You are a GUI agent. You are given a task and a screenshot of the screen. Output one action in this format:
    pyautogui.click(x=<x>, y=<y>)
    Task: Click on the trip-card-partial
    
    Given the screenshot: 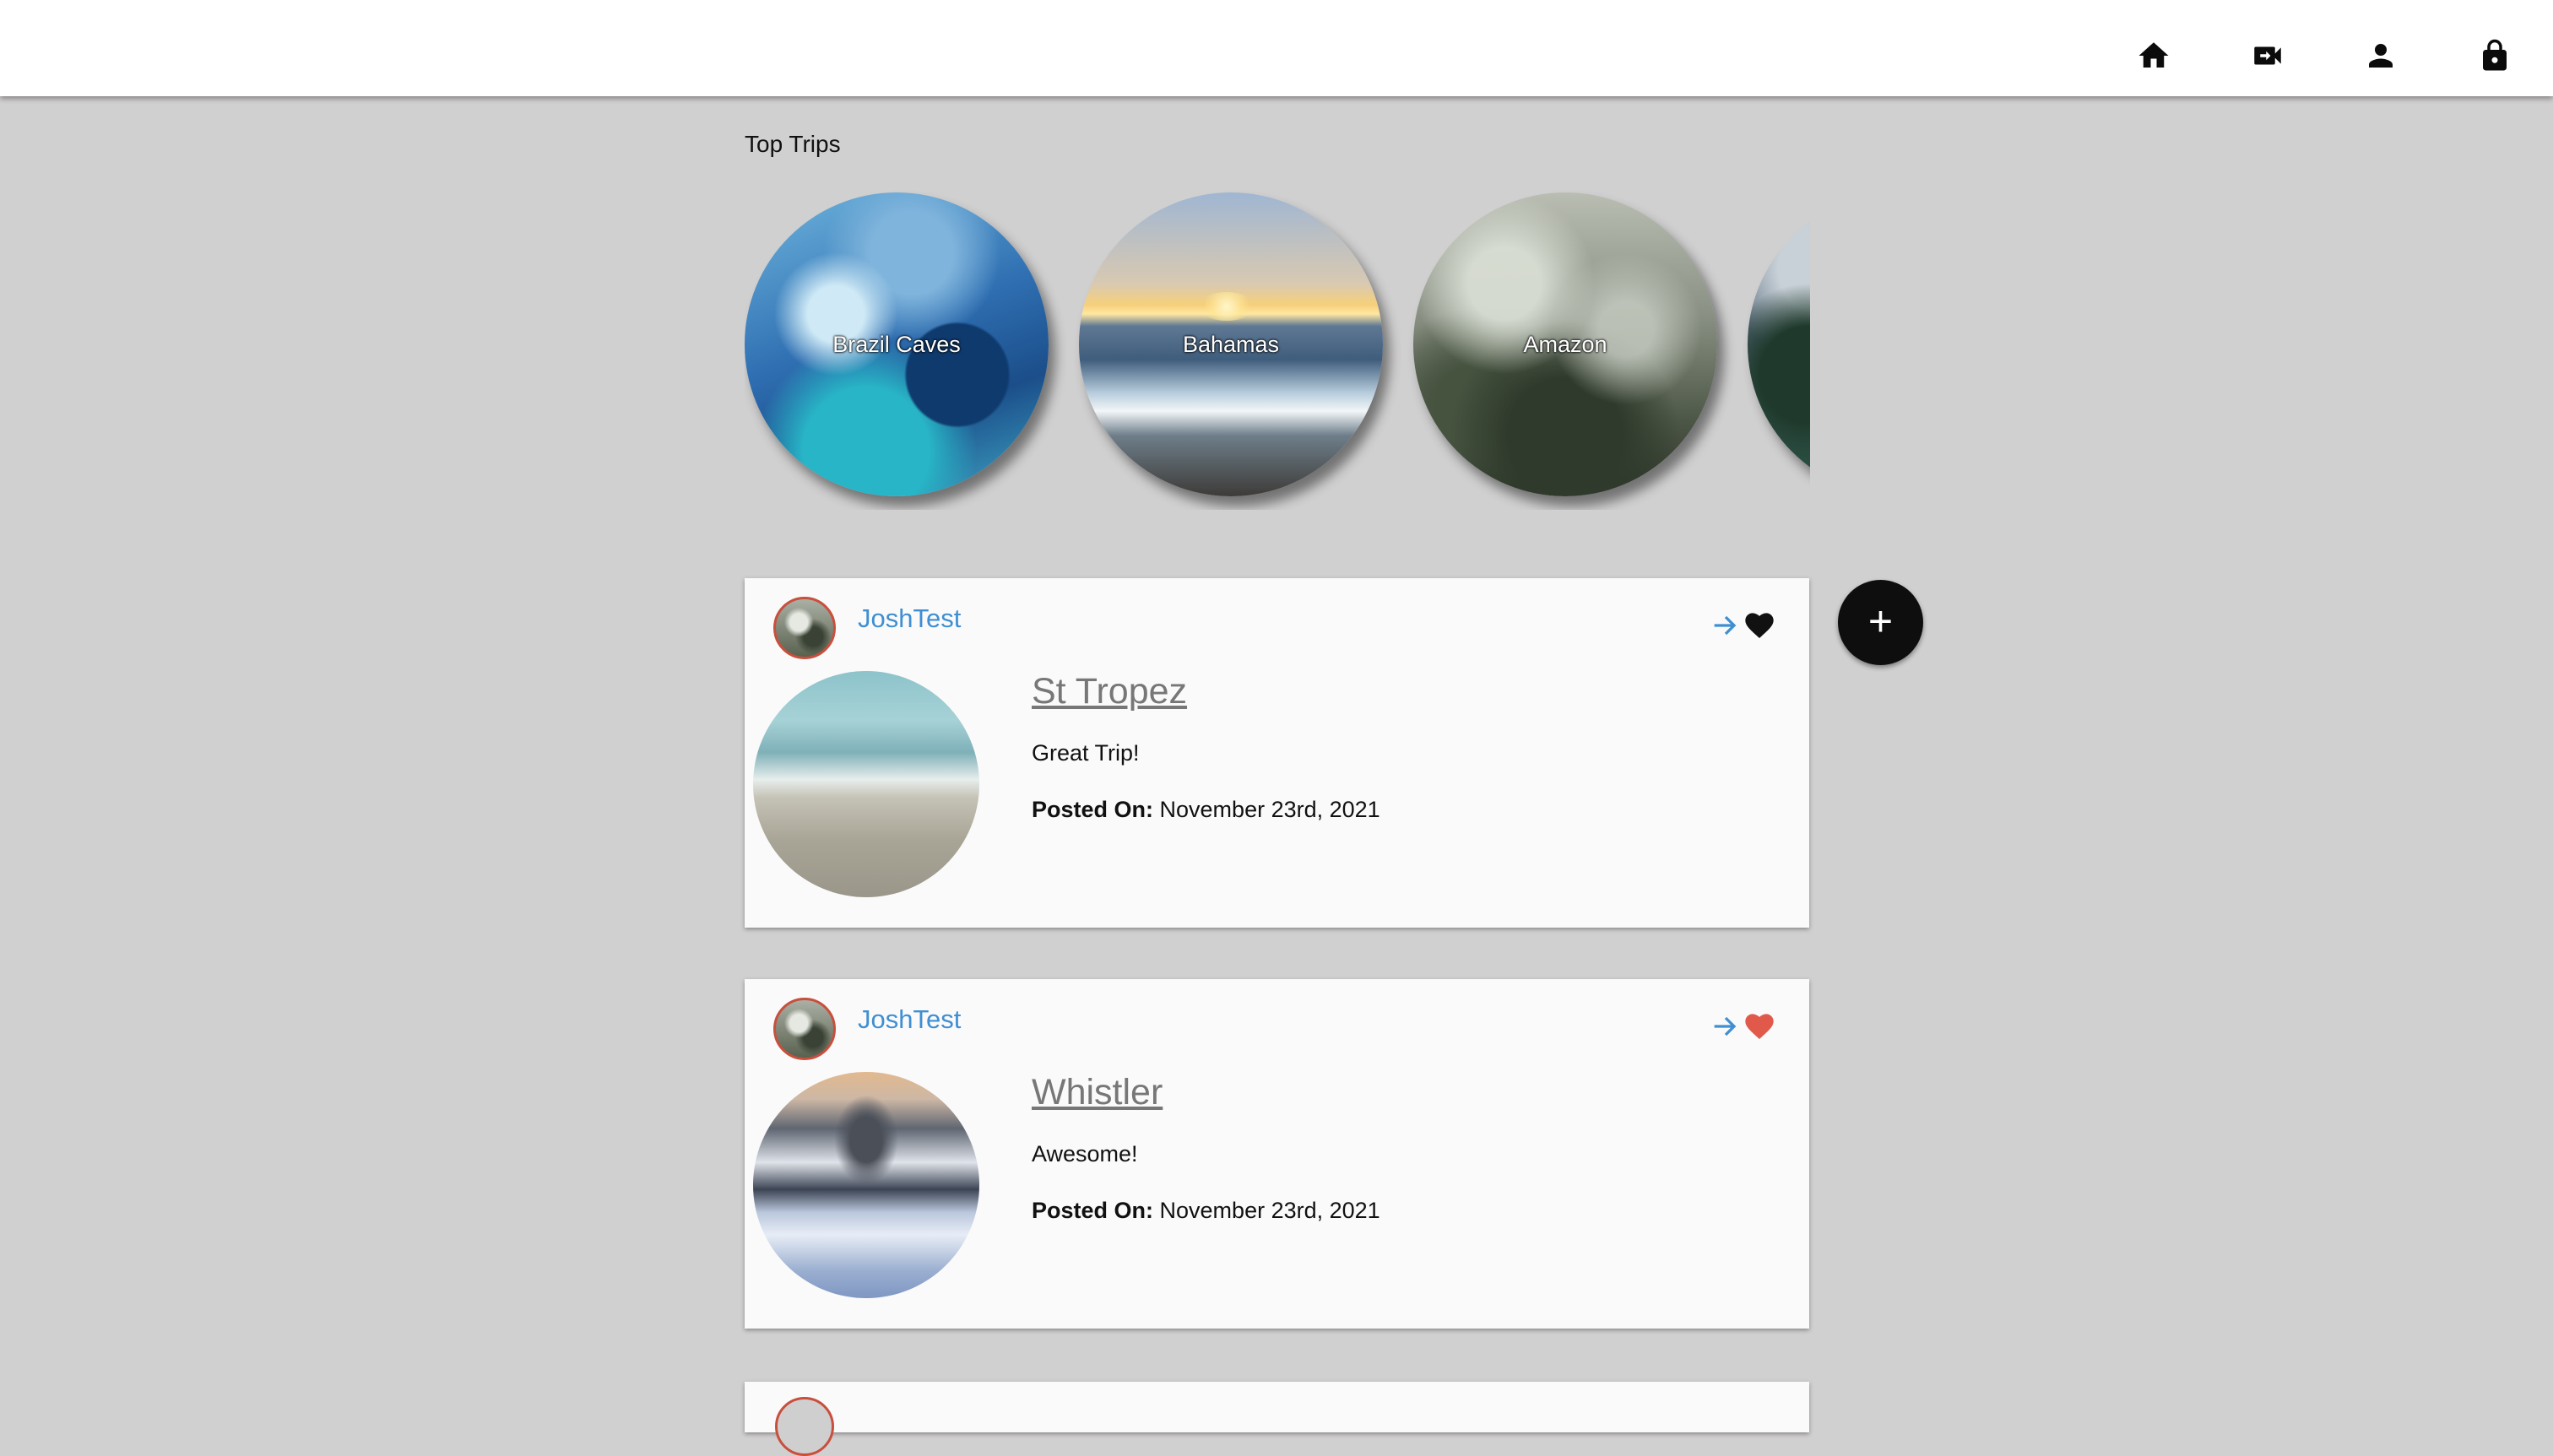 What is the action you would take?
    pyautogui.click(x=1779, y=344)
    